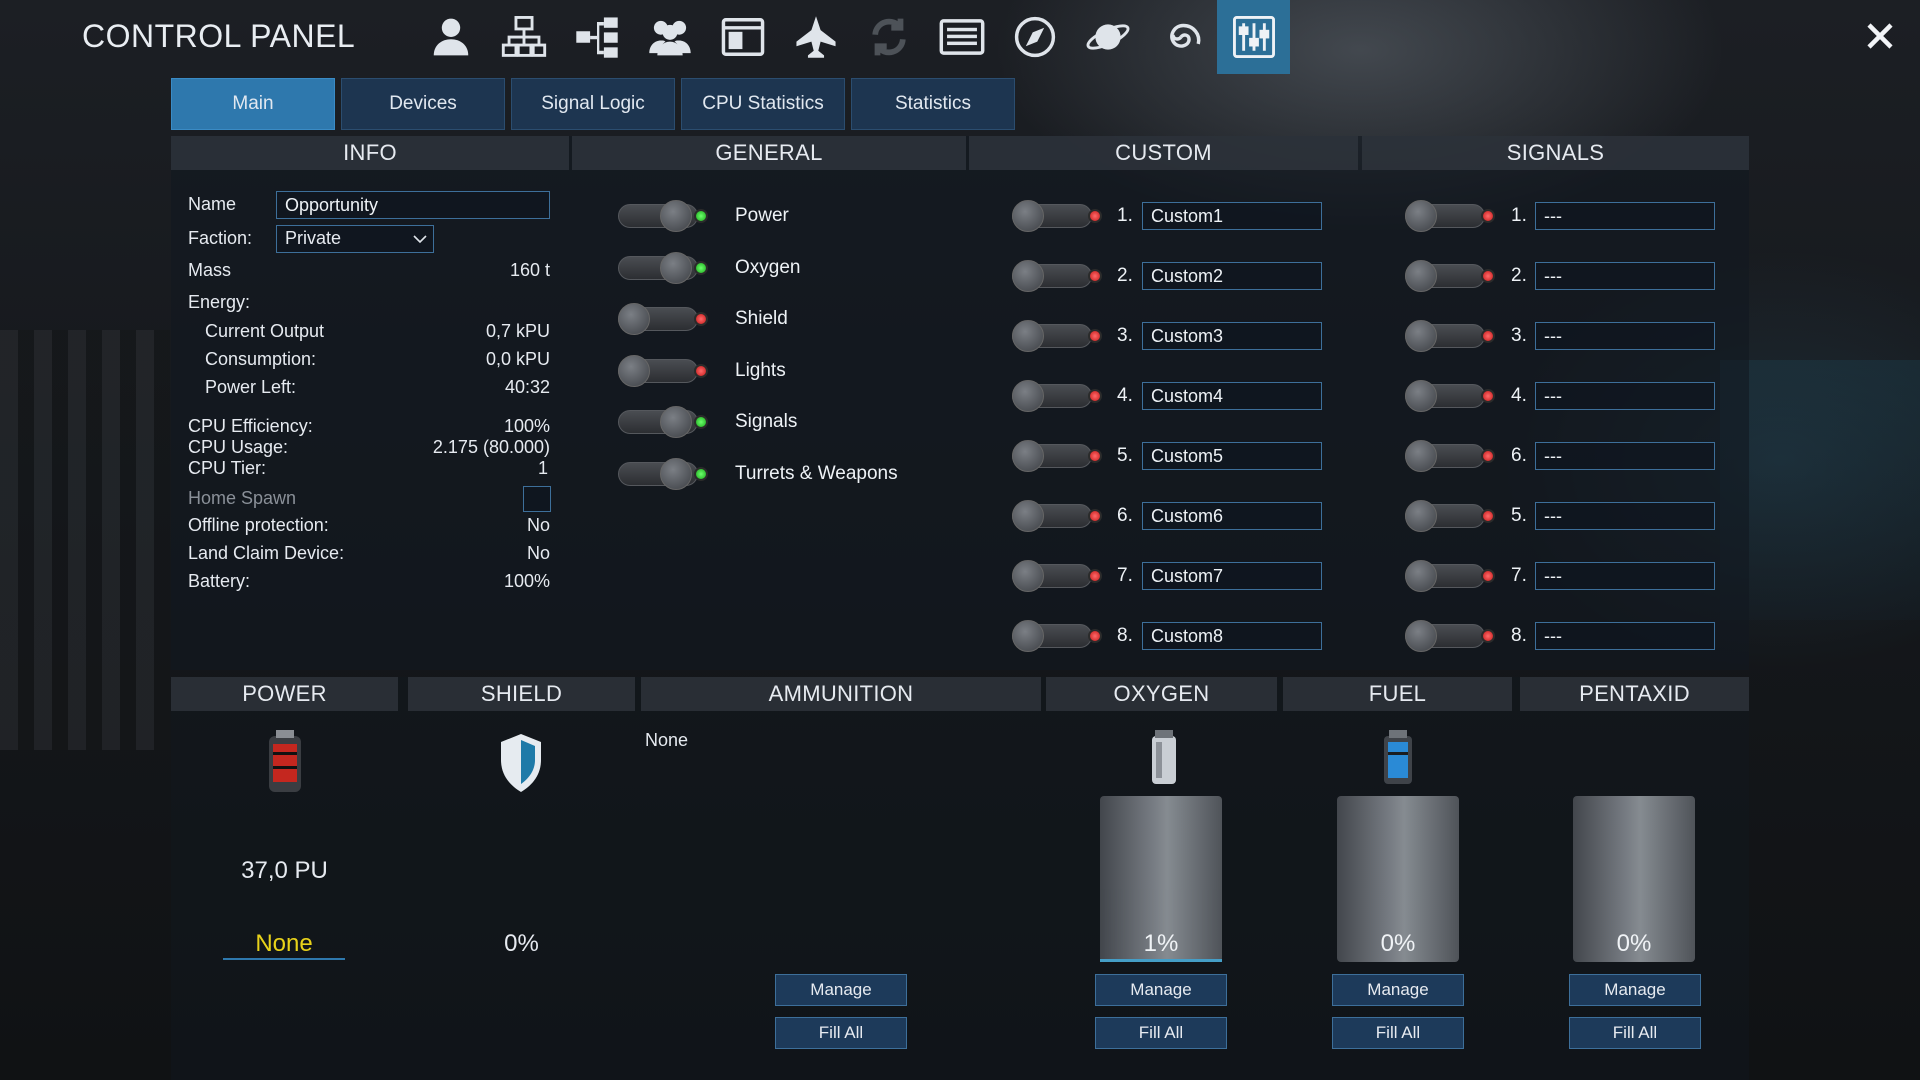  What do you see at coordinates (1125, 335) in the screenshot?
I see `custom-number: 3.` at bounding box center [1125, 335].